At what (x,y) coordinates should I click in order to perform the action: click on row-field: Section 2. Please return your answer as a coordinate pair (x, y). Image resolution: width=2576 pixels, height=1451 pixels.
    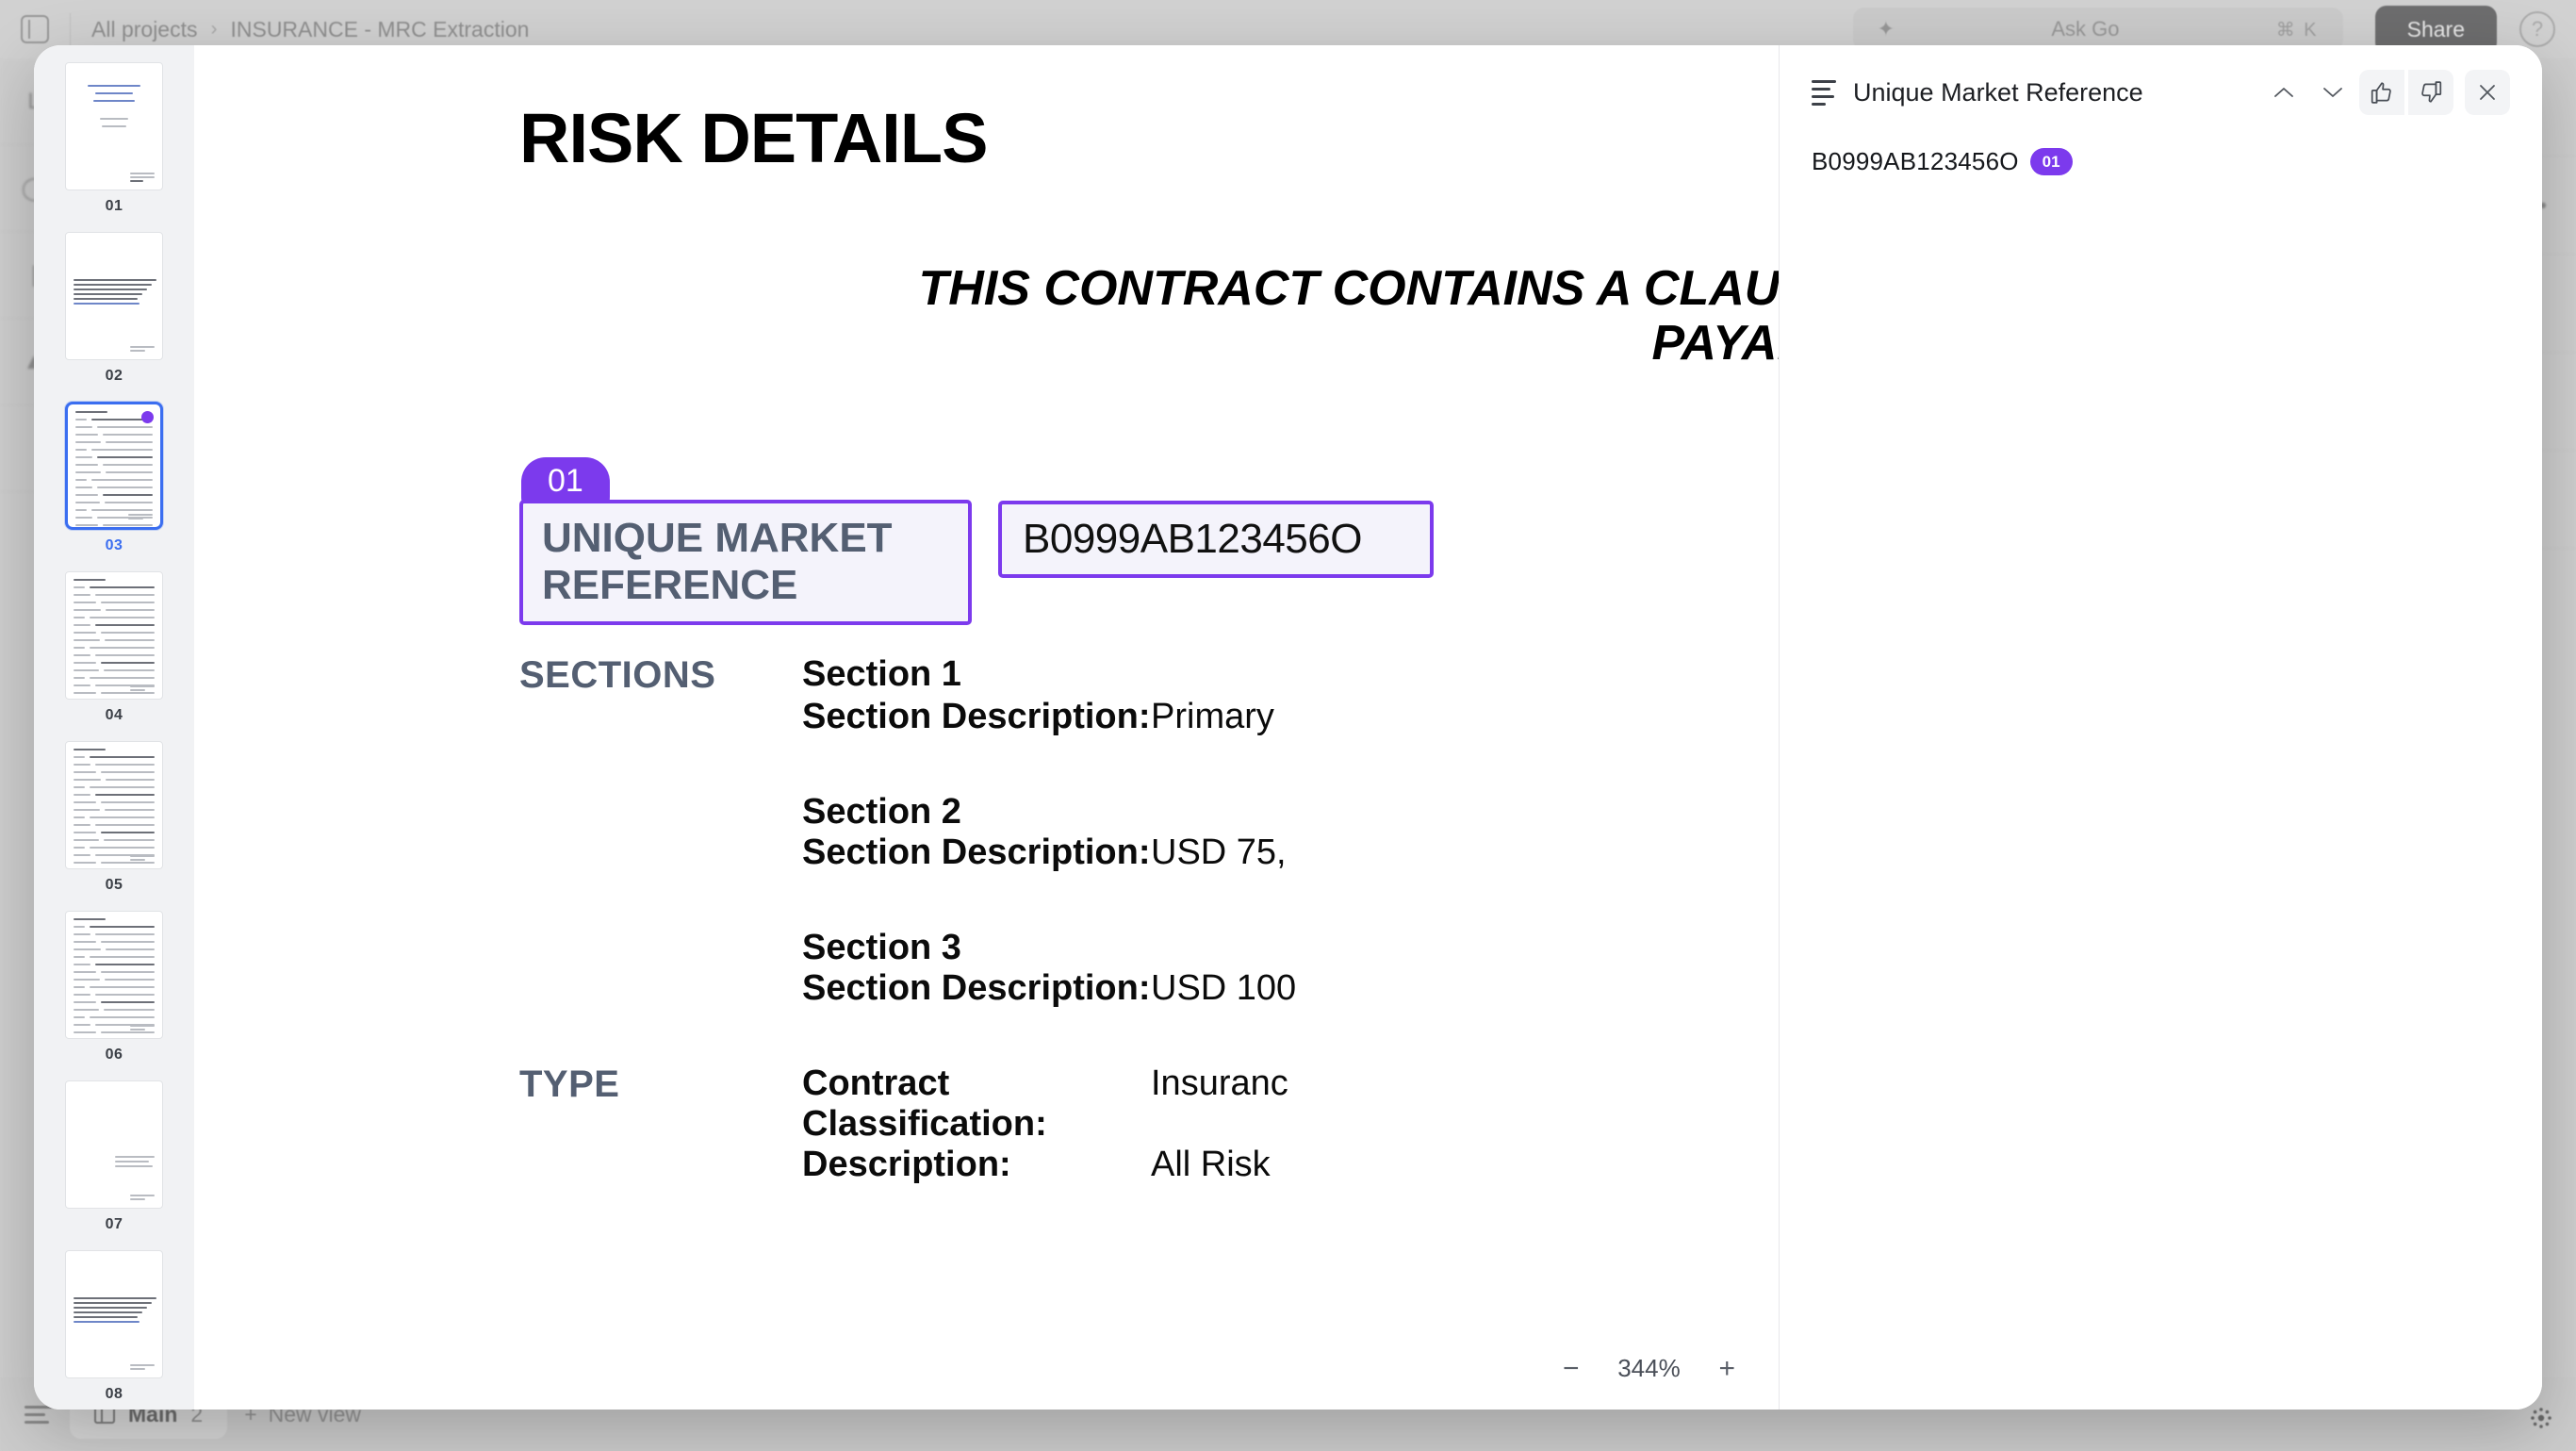
    Looking at the image, I should click on (881, 812).